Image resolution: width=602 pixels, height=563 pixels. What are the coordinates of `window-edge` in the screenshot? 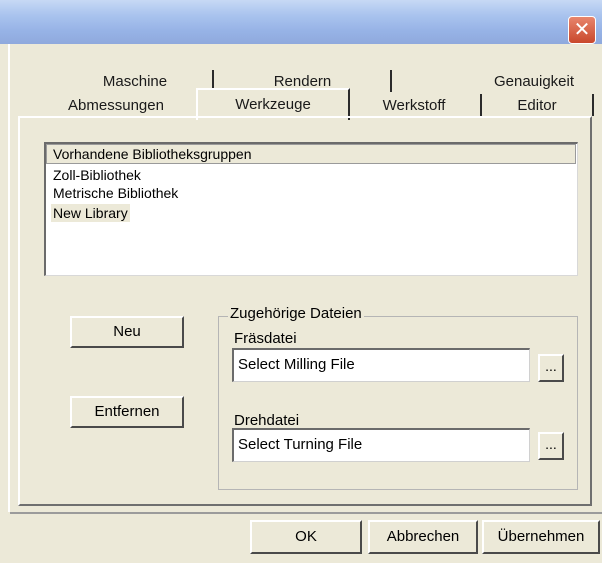 It's located at (9, 278).